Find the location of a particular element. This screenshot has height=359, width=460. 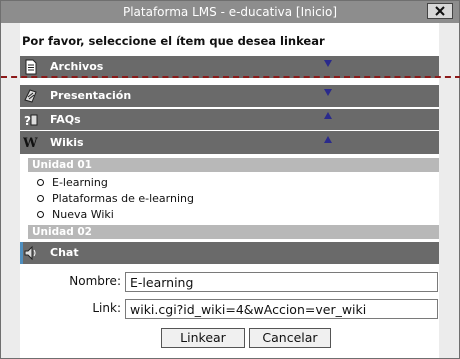

section-wikis: W Wikis is located at coordinates (229, 142).